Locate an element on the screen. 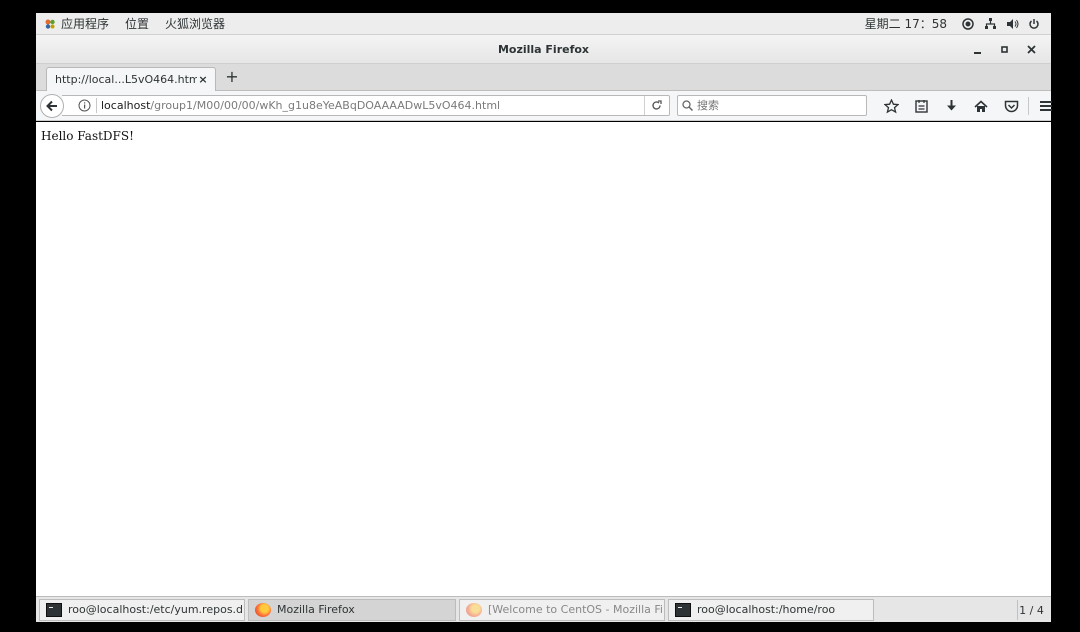 The image size is (1080, 632). taskbar-item-firefox: Mozilla Firefox is located at coordinates (352, 609).